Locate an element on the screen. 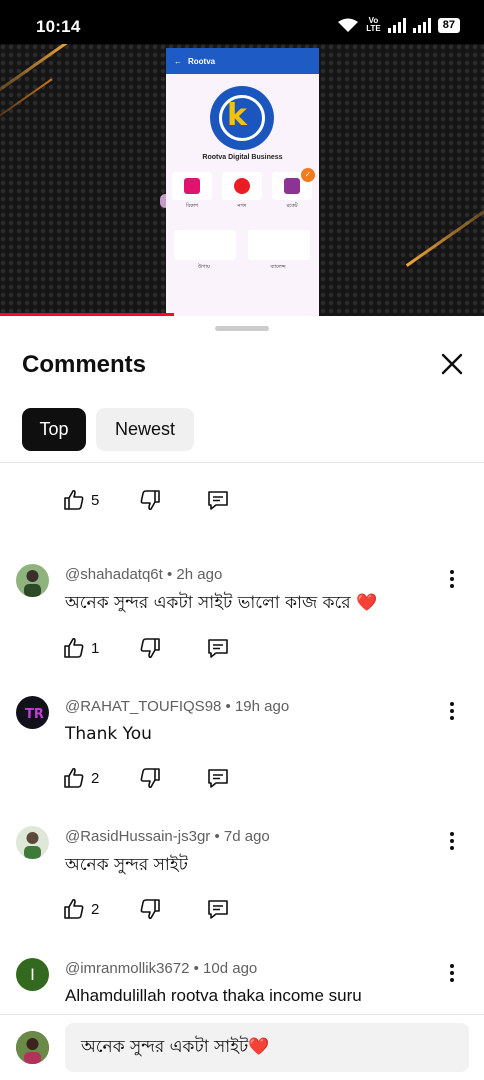 This screenshot has width=484, height=1080. like-button: 1 is located at coordinates (80, 648).